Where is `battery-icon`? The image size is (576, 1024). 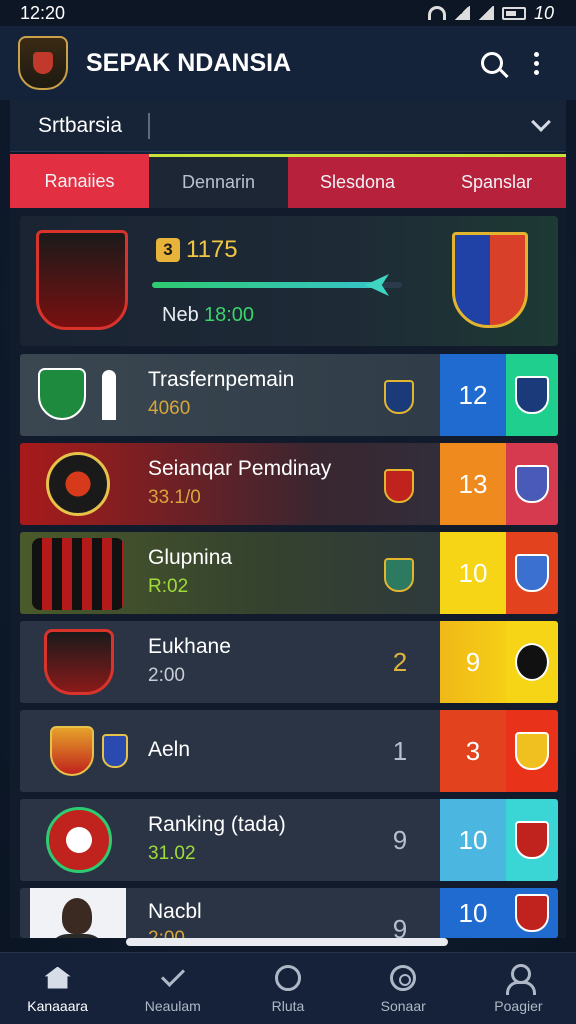
battery-icon is located at coordinates (513, 13).